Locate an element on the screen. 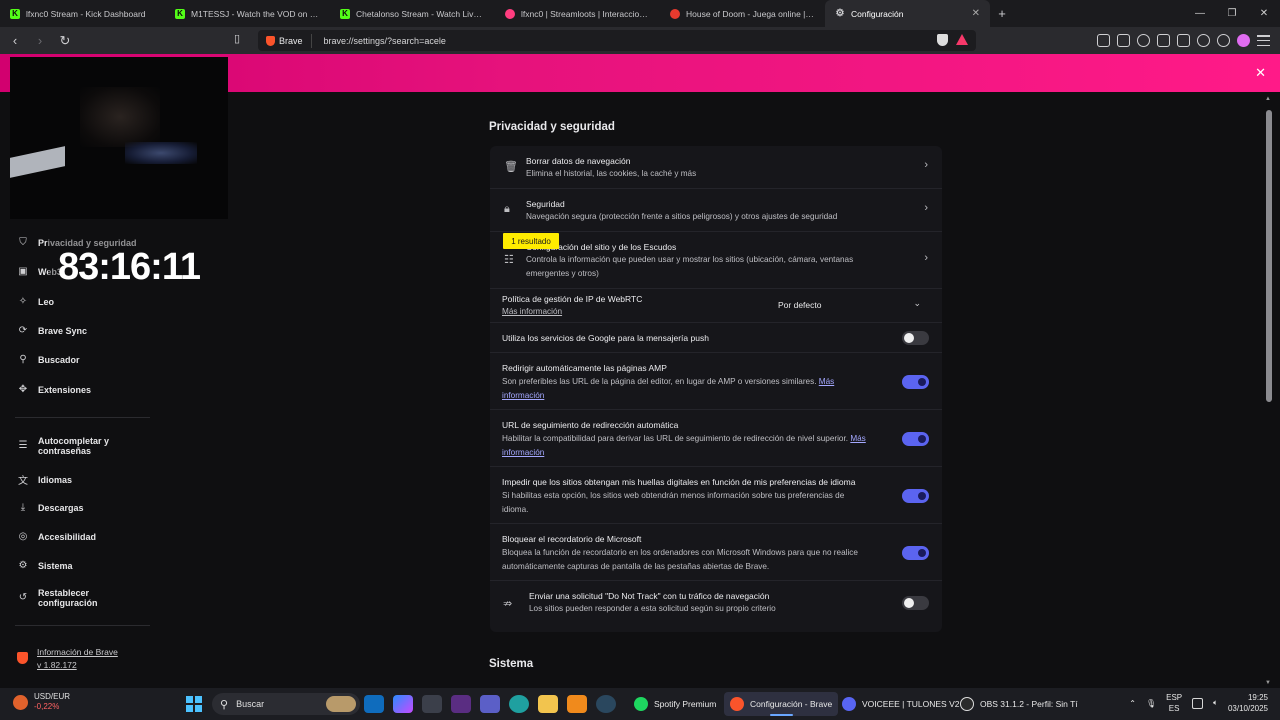 The image size is (1280, 720). profile-icon is located at coordinates (1243, 40).